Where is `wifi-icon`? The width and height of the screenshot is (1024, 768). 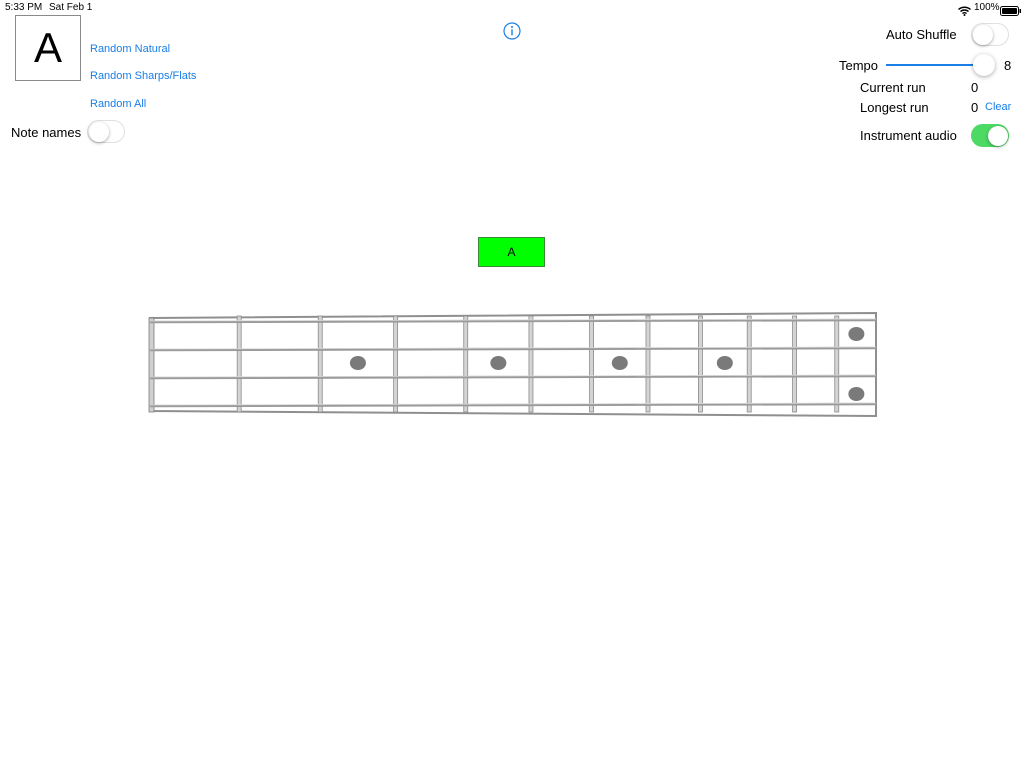 wifi-icon is located at coordinates (964, 12).